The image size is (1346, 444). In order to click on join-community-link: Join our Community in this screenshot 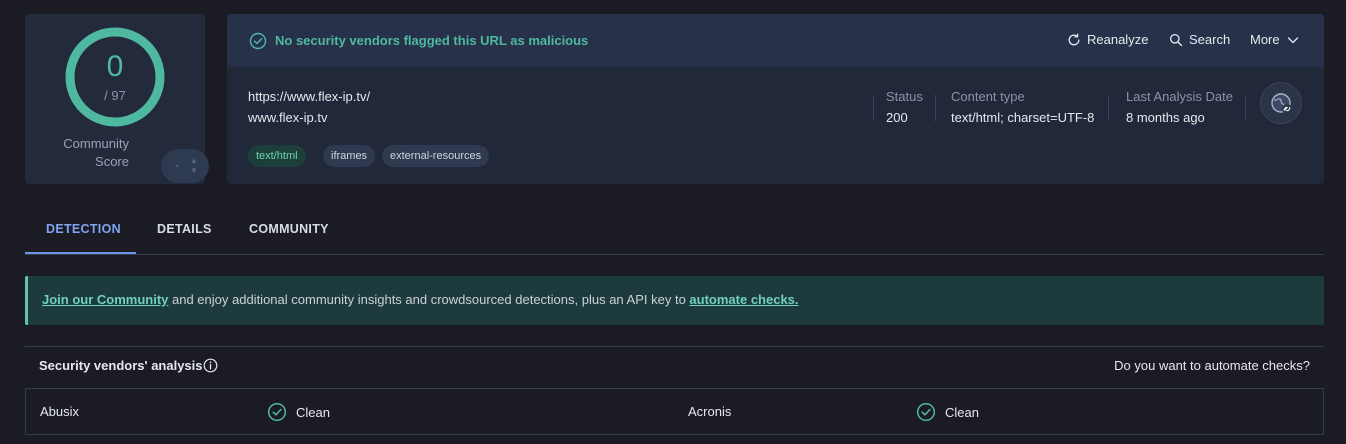, I will do `click(105, 299)`.